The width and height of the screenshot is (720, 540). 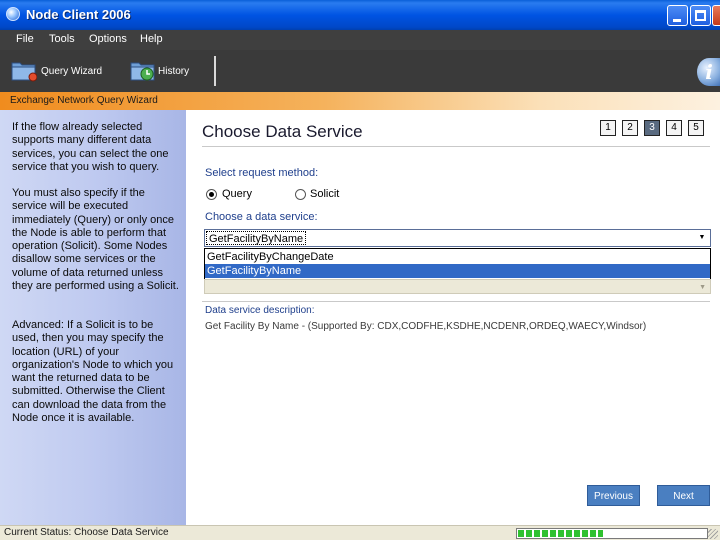 I want to click on menu-bar: File Tools Options Help, so click(x=360, y=40).